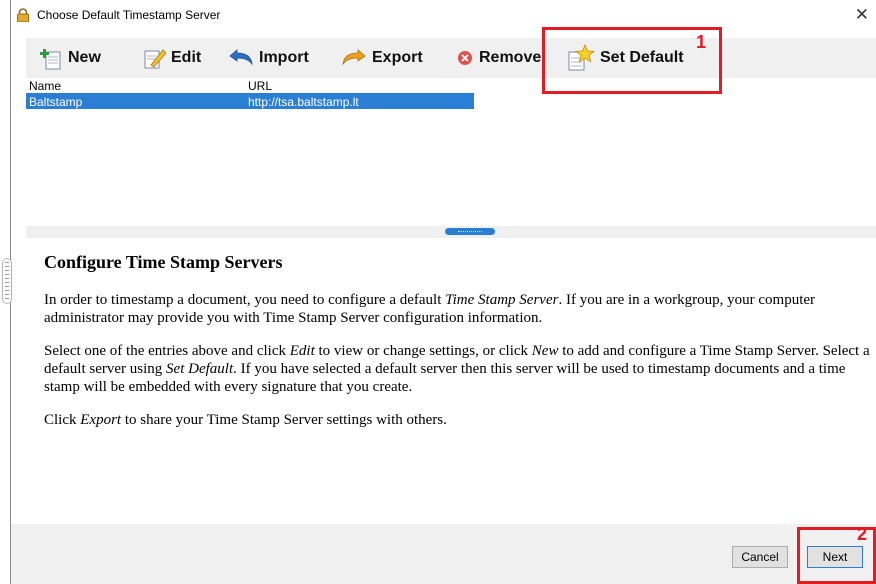  I want to click on column-header-name: Name, so click(45, 86).